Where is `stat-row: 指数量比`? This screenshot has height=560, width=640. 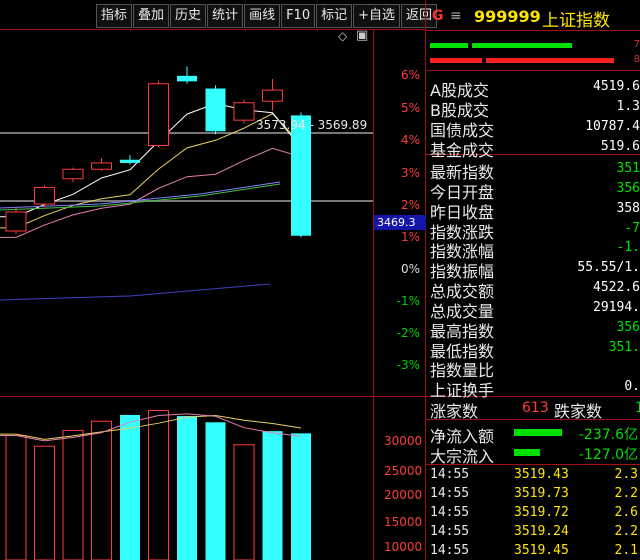 stat-row: 指数量比 is located at coordinates (535, 368).